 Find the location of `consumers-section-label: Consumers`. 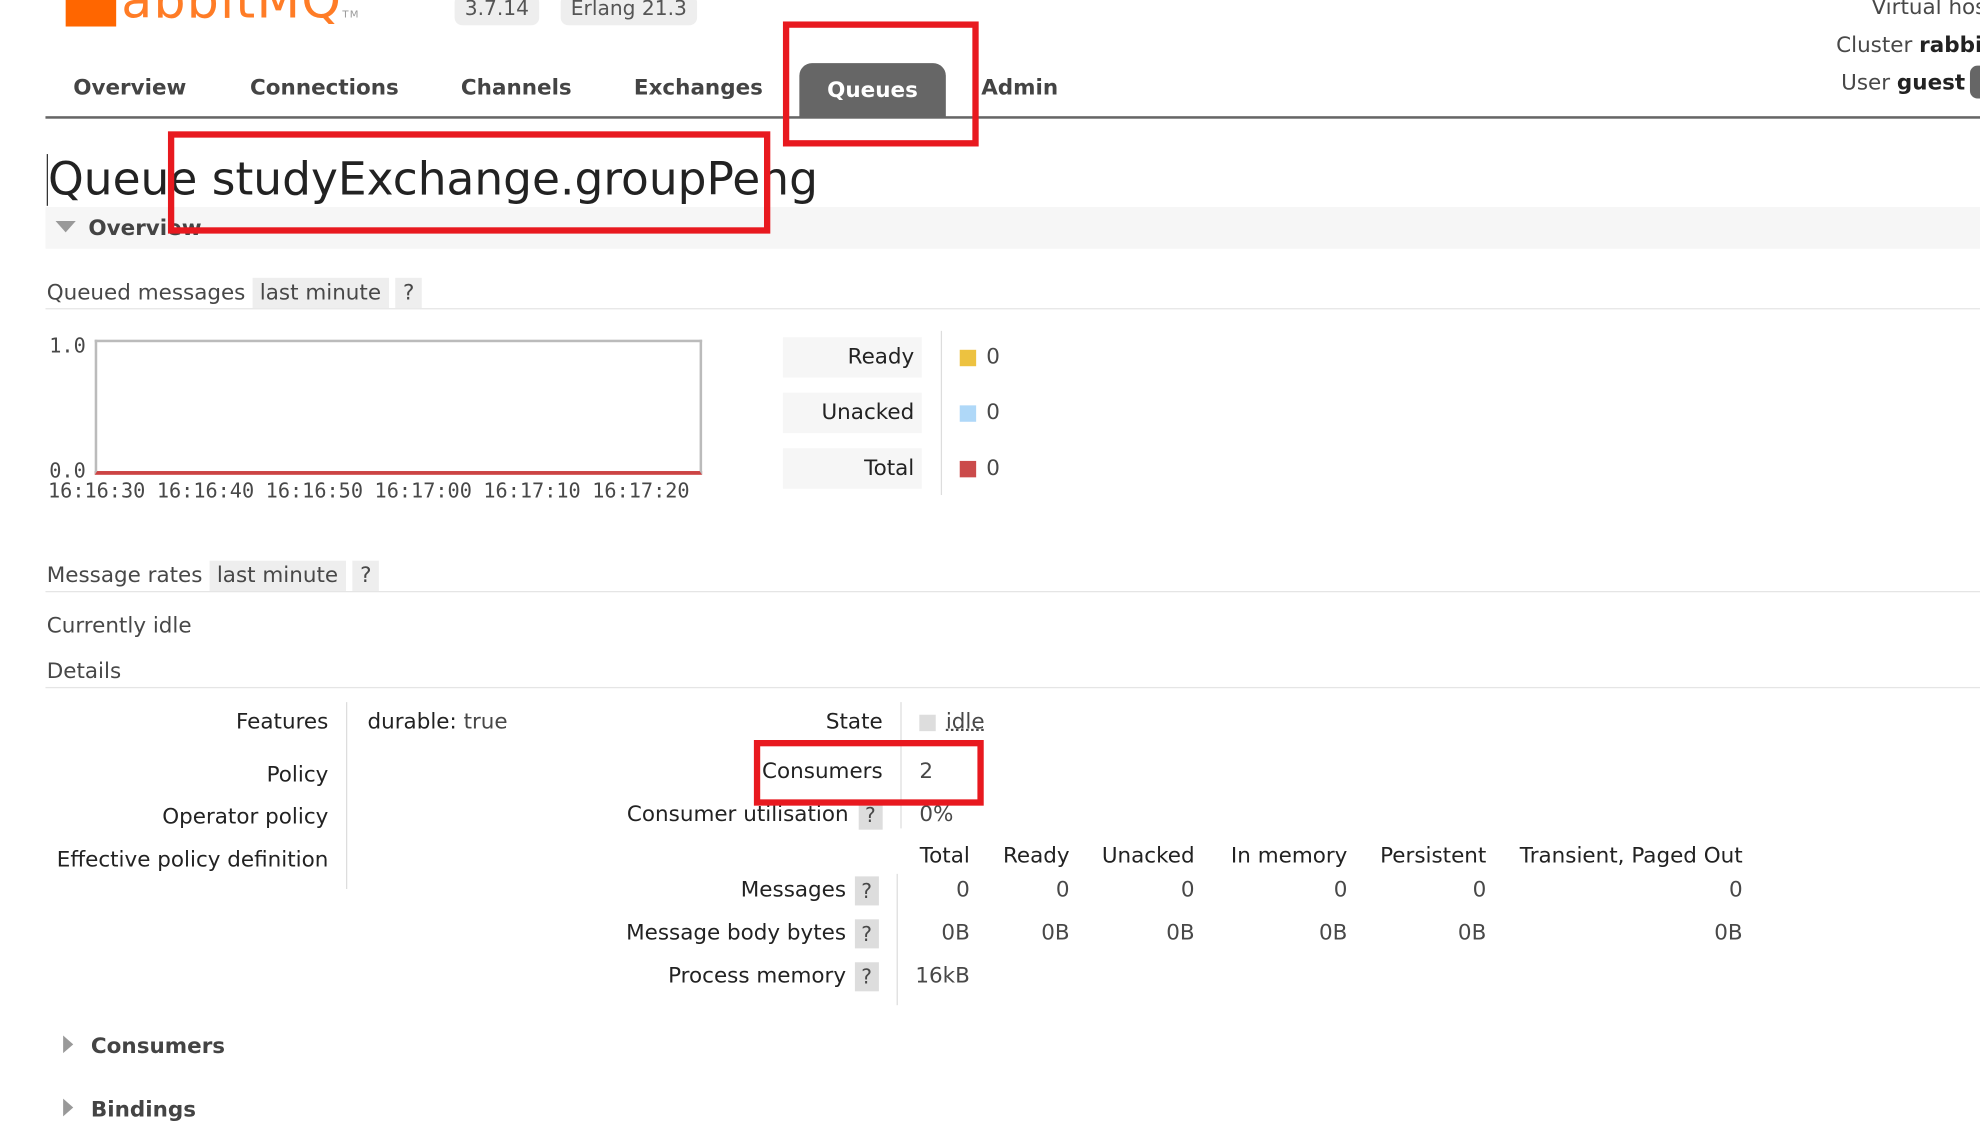

consumers-section-label: Consumers is located at coordinates (158, 1047).